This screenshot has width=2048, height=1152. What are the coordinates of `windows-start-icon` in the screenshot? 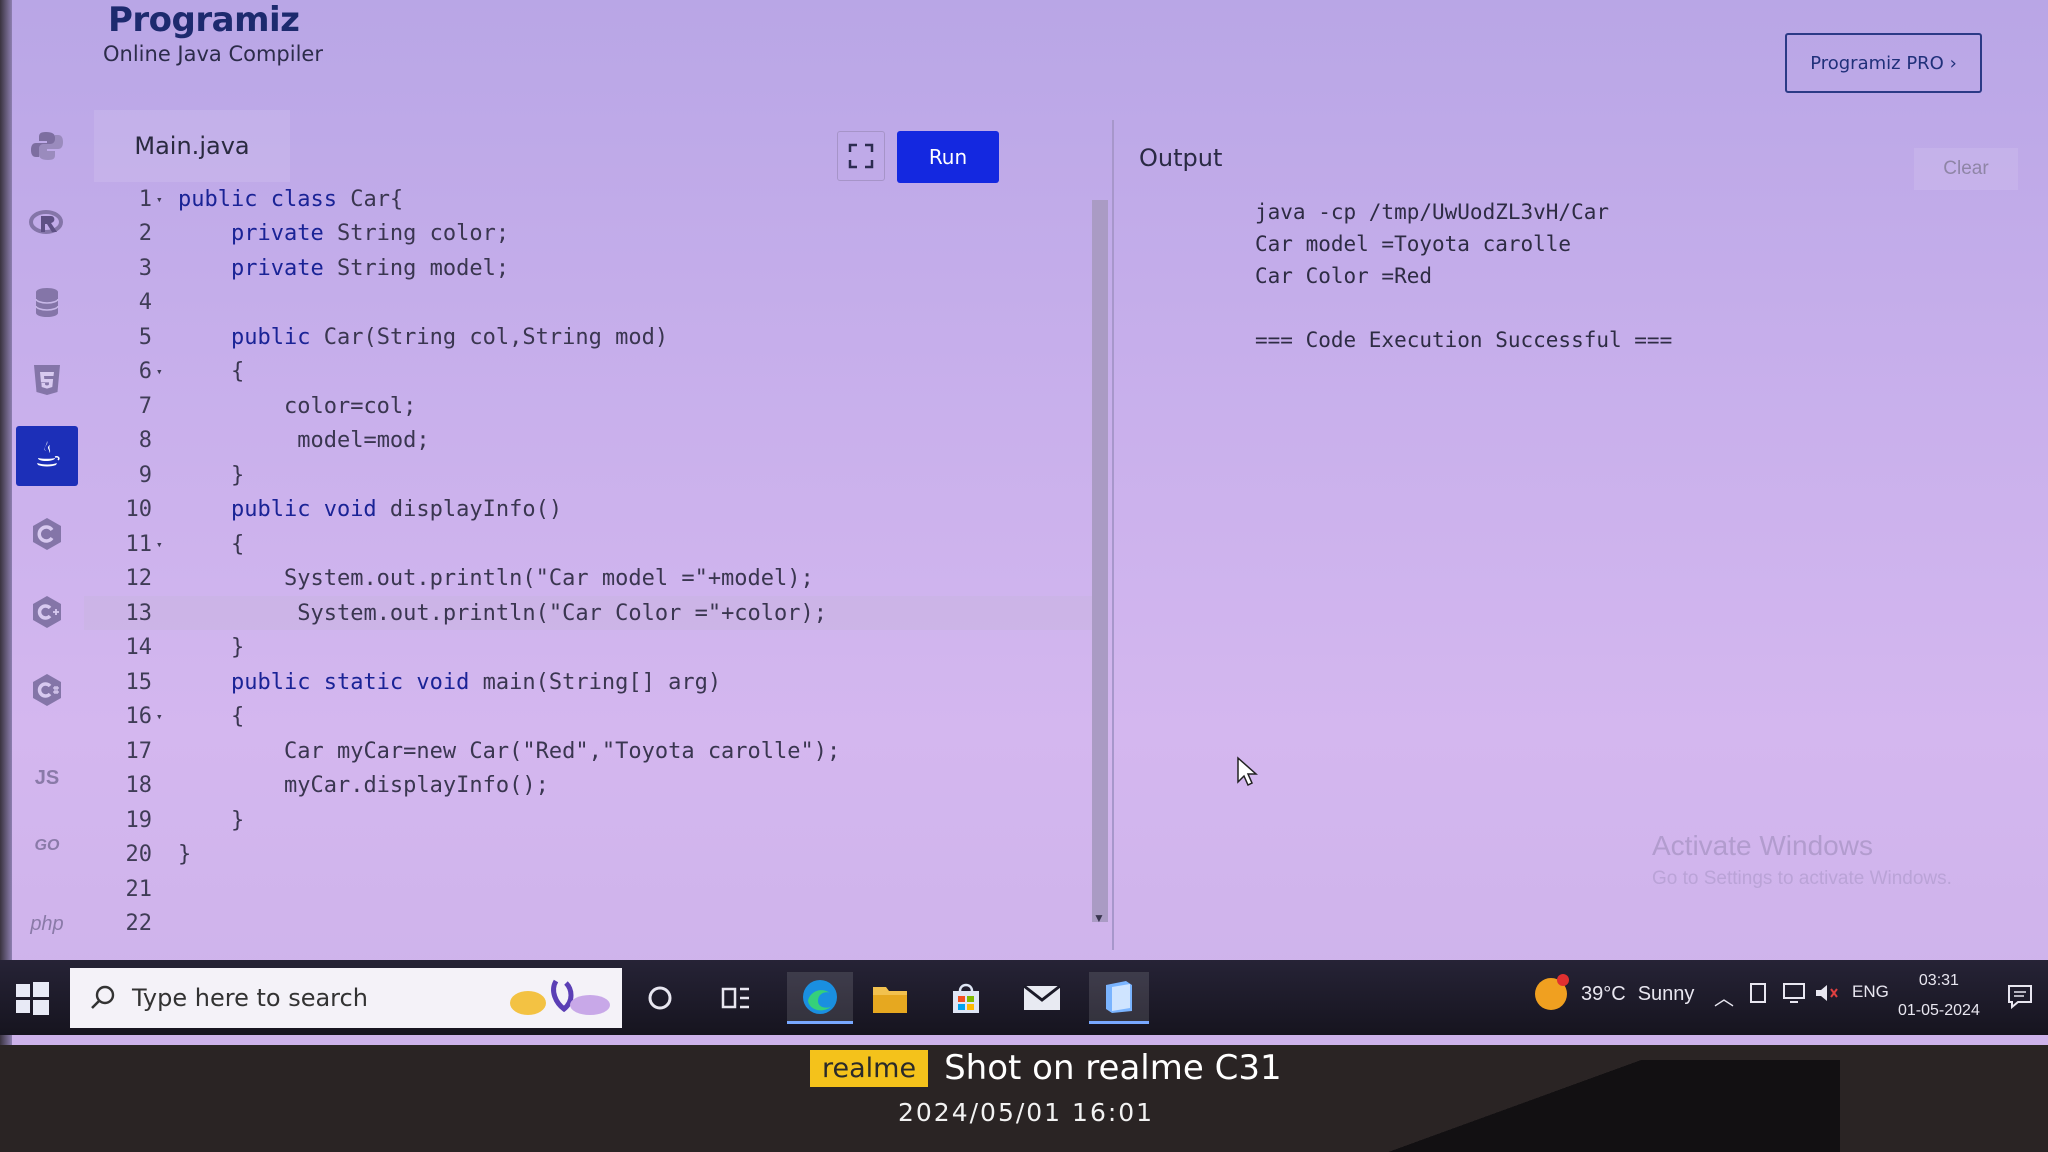 It's located at (32, 998).